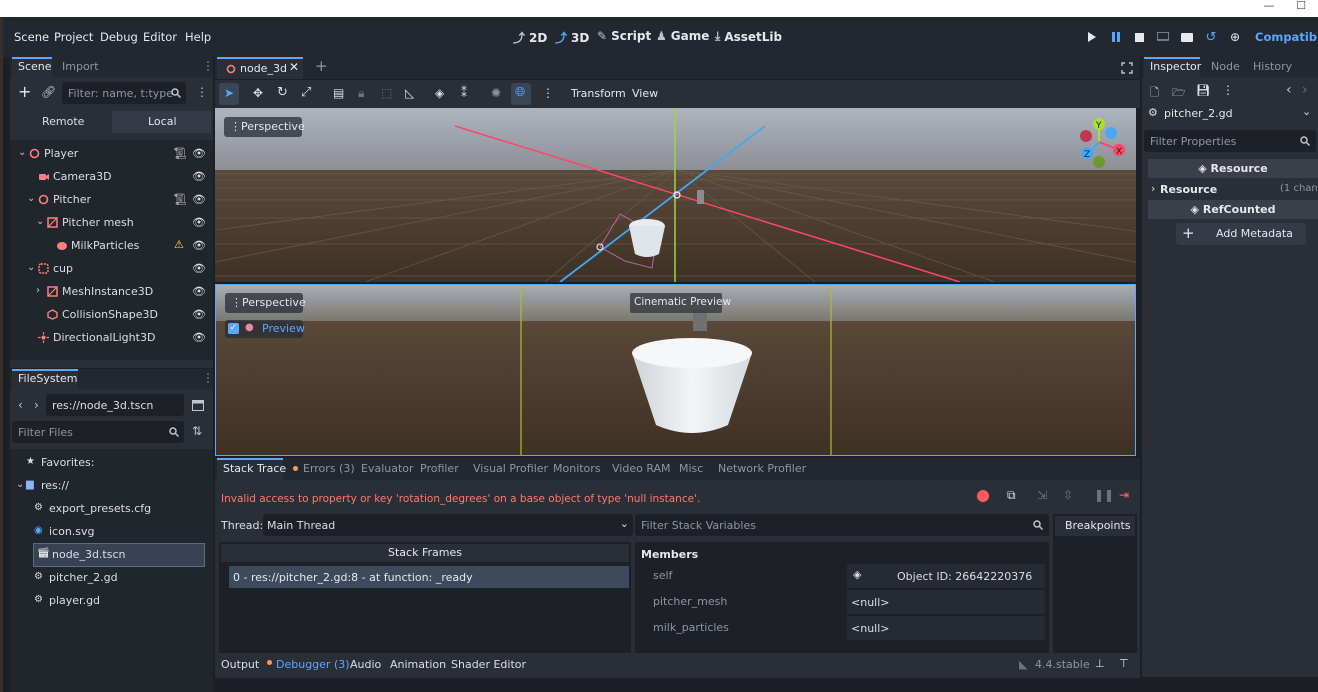 Image resolution: width=1318 pixels, height=692 pixels. I want to click on file-tree-row: ⌄ ▆ res://, so click(111, 486).